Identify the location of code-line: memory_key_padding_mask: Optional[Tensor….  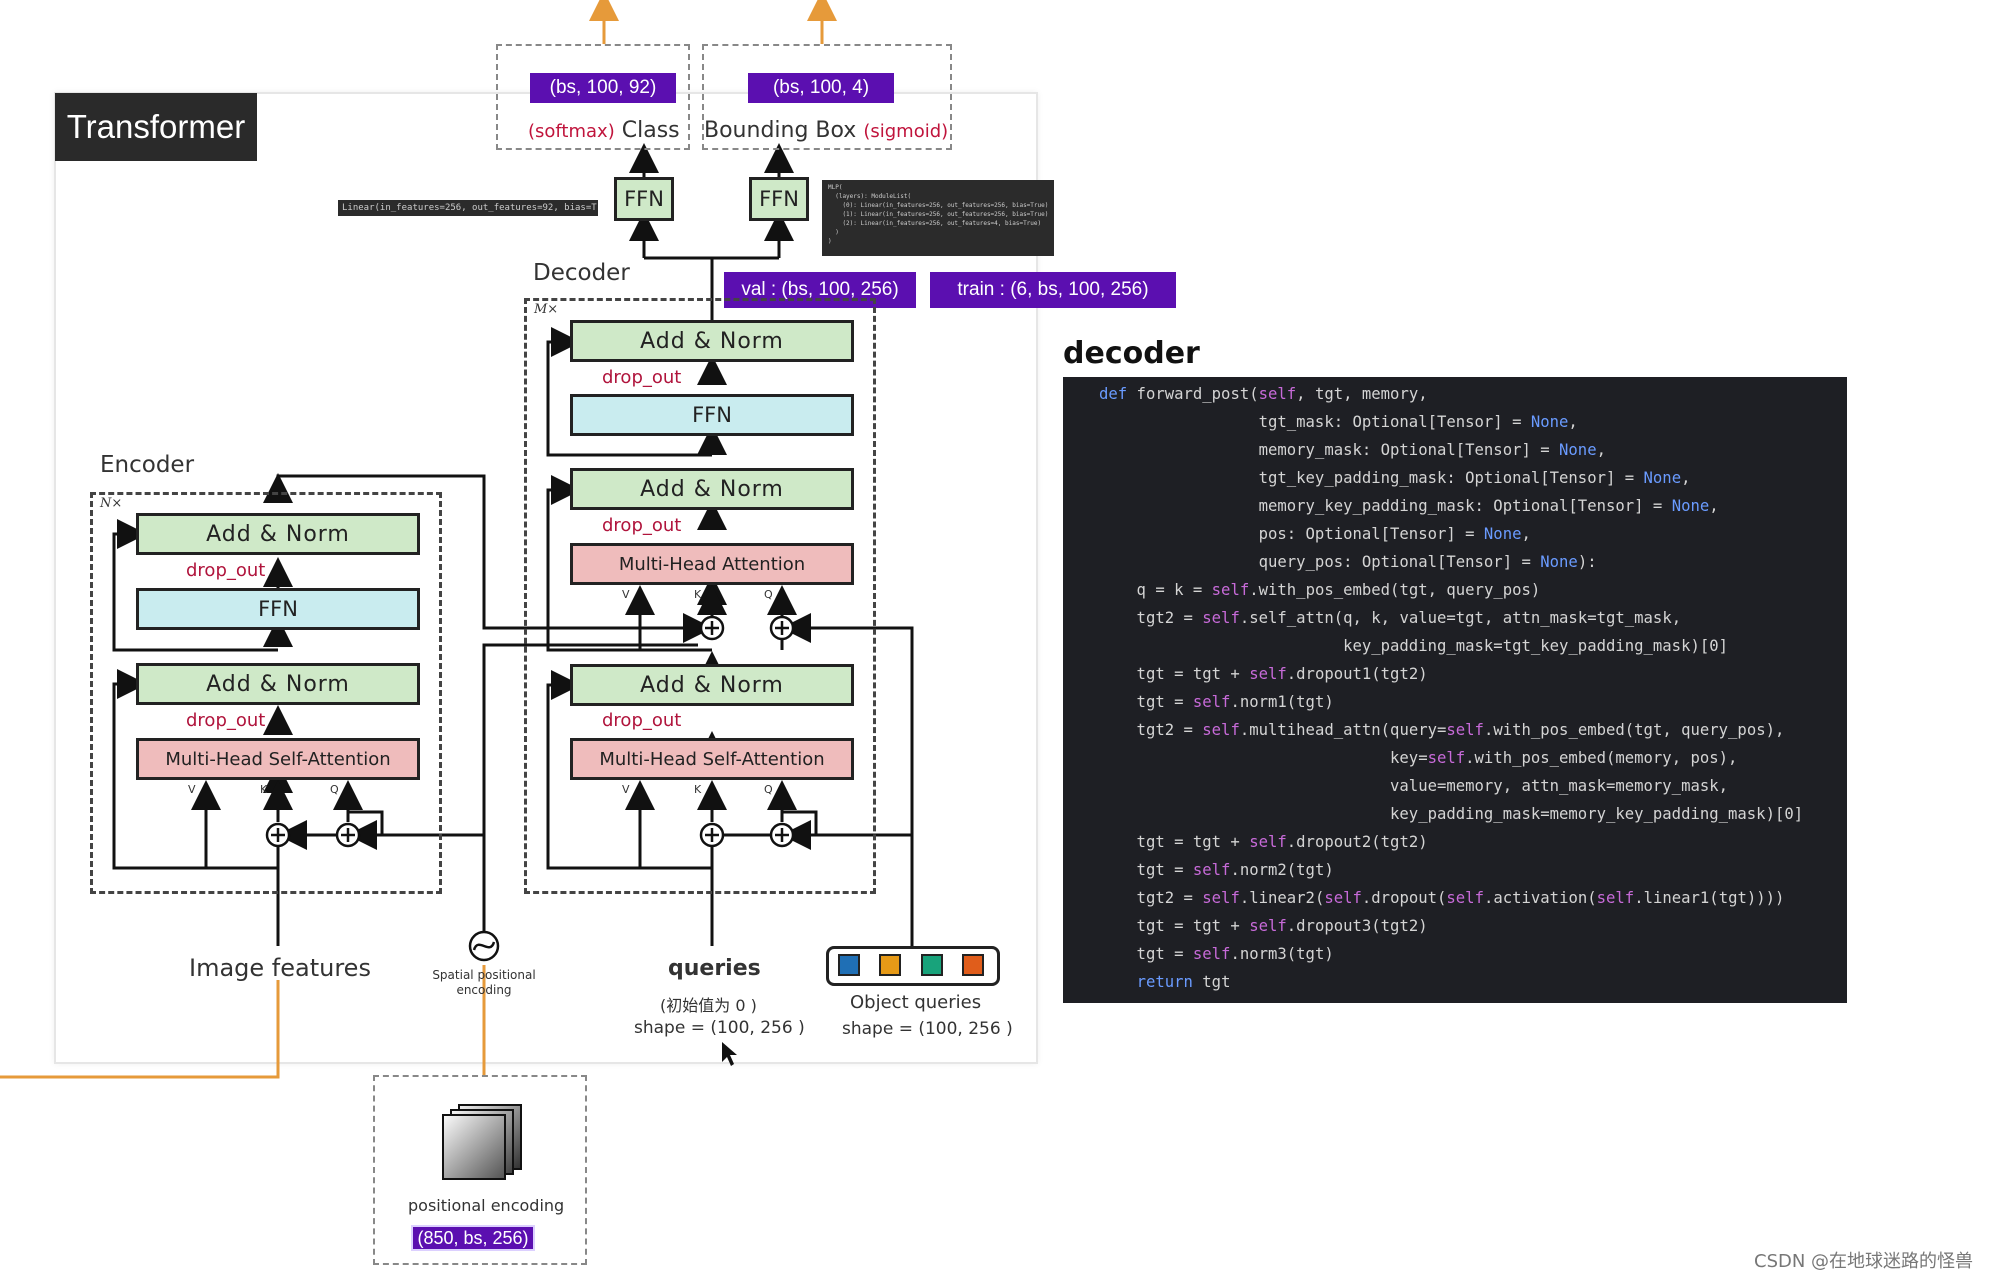
(1409, 506).